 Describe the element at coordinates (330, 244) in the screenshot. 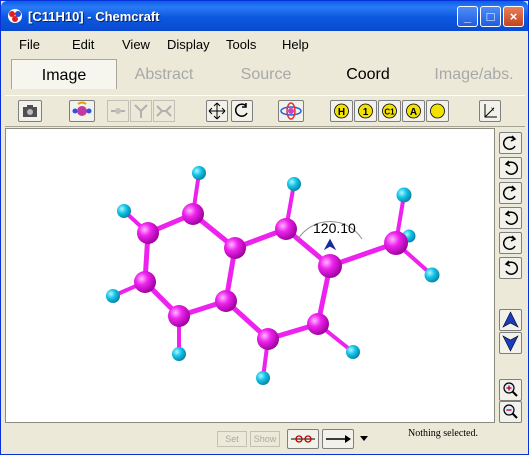

I see `cursor-arrow-icon` at that location.